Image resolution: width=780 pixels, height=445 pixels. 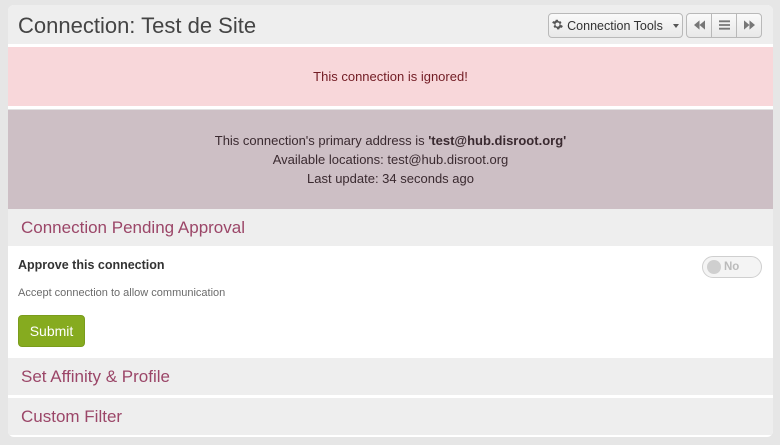 I want to click on section-custom-filter-title: Custom Filter, so click(x=72, y=416).